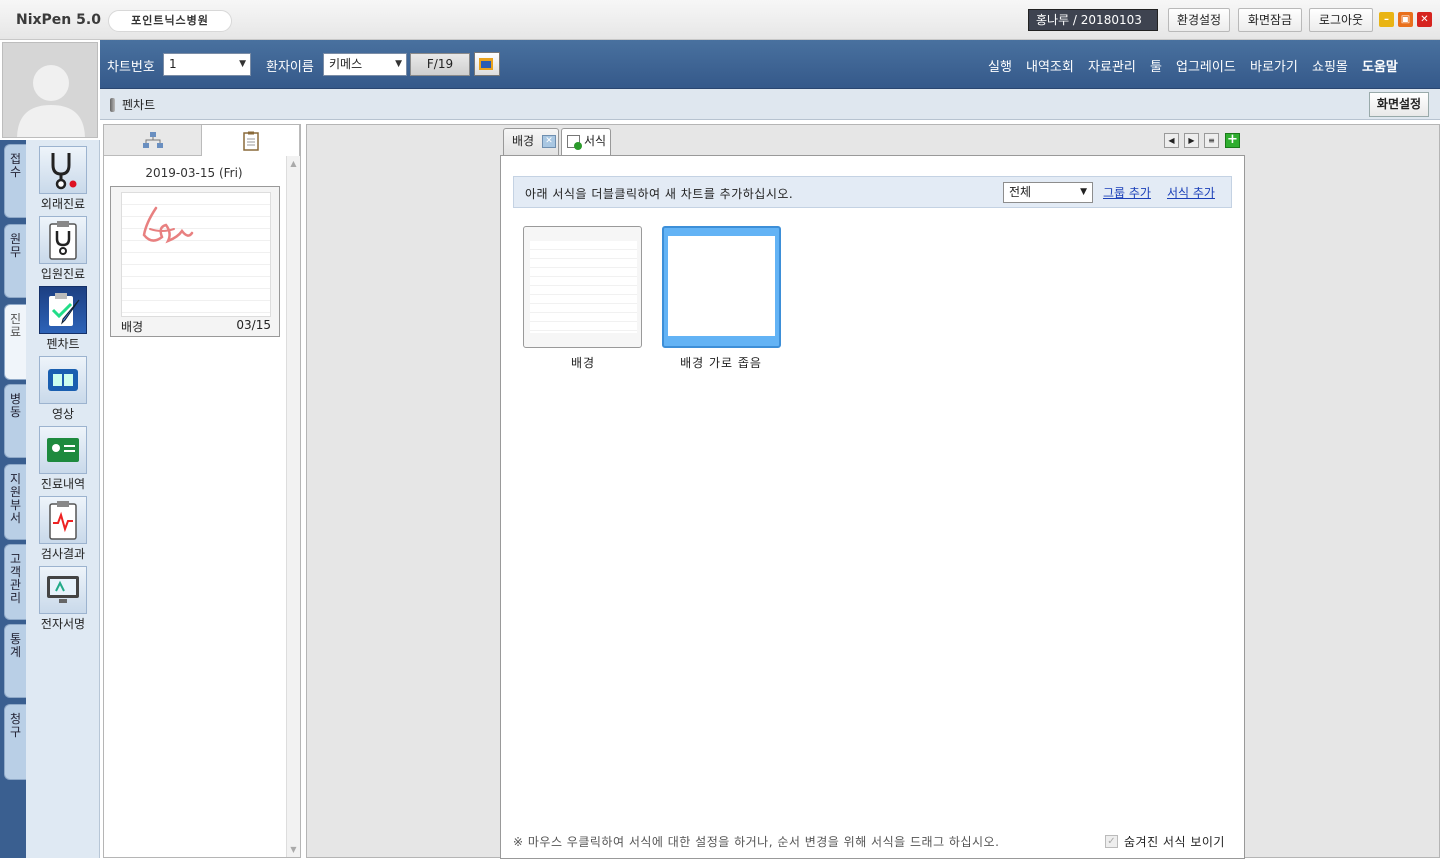 The image size is (1440, 859). What do you see at coordinates (131, 67) in the screenshot?
I see `chart-number-label: 차트번호` at bounding box center [131, 67].